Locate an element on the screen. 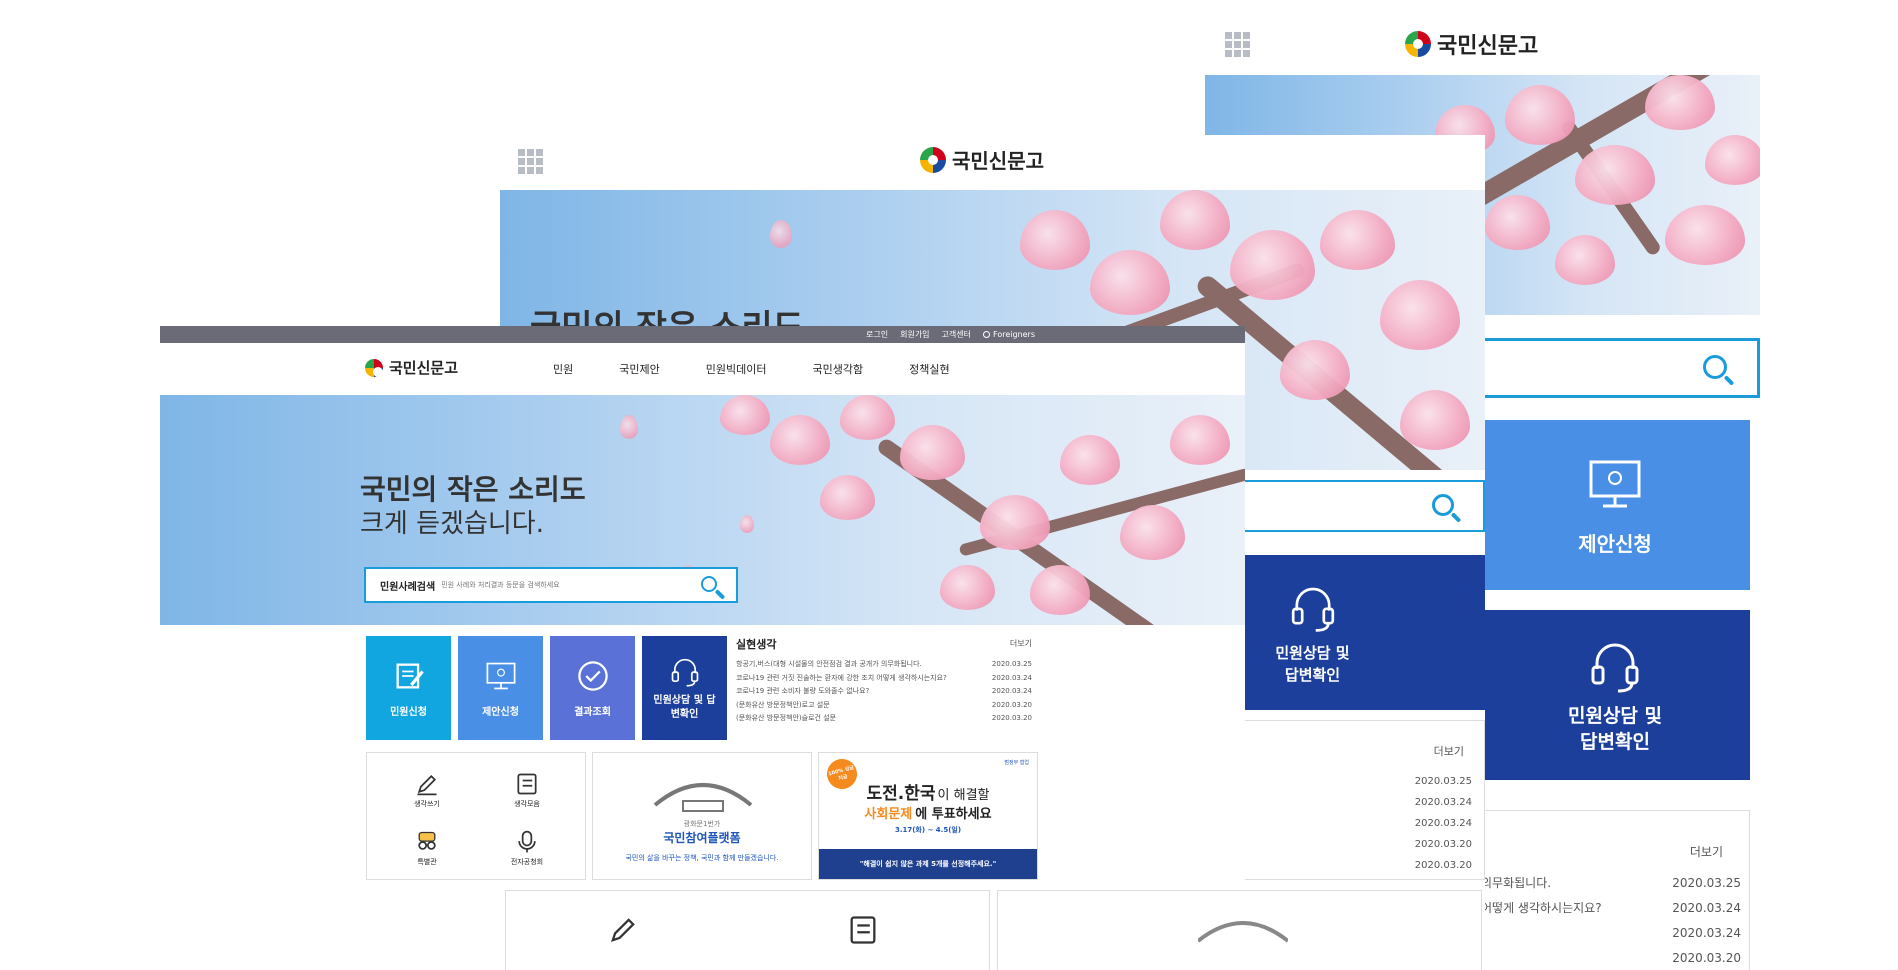 The image size is (1898, 970). news-item: (문화유산 방문정책안)슬로건 설문 2020.03.20 is located at coordinates (884, 719).